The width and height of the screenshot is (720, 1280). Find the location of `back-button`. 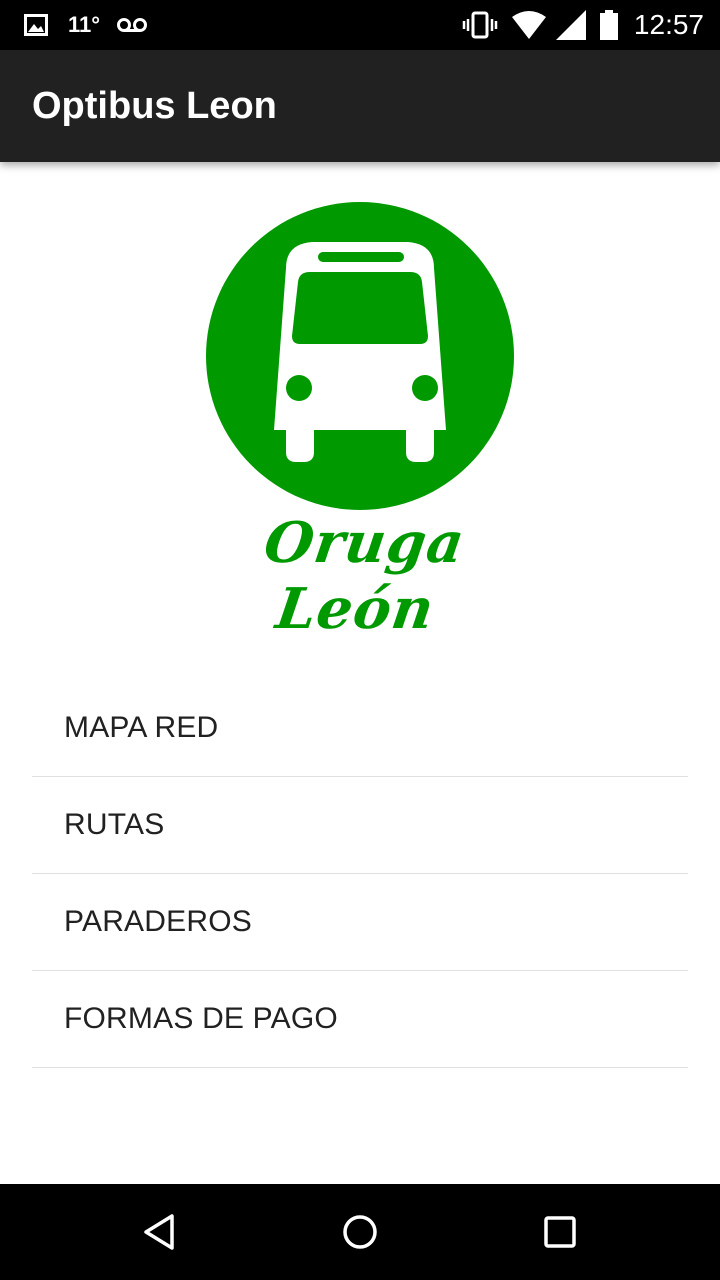

back-button is located at coordinates (160, 1232).